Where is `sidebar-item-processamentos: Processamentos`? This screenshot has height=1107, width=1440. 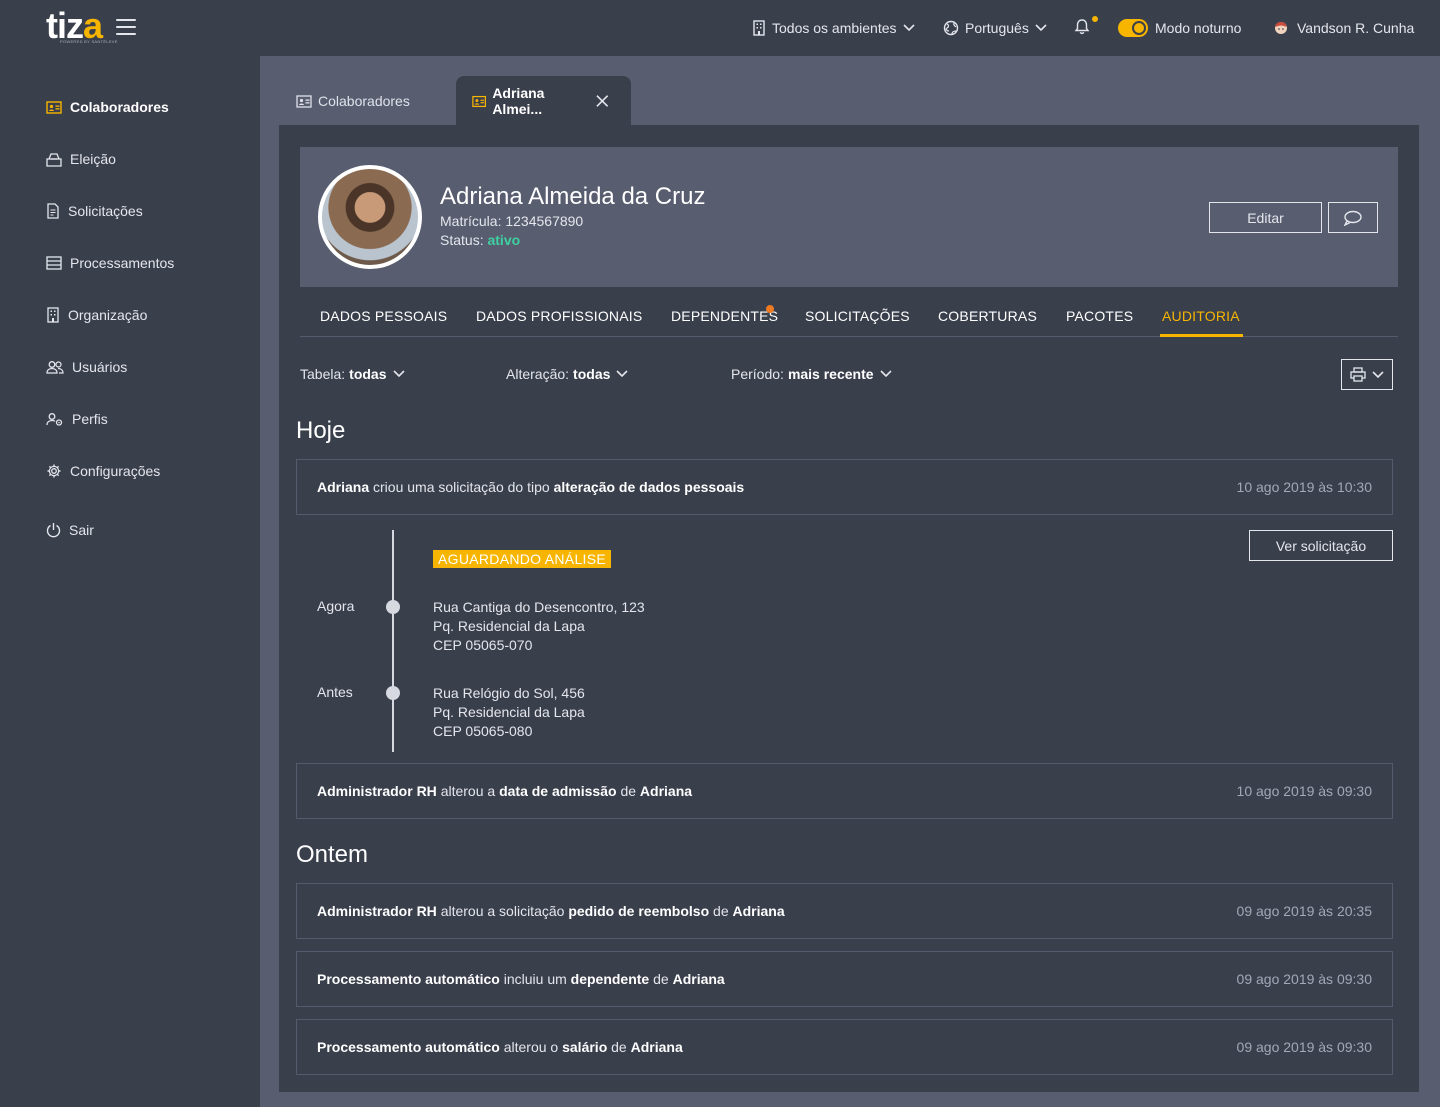 sidebar-item-processamentos: Processamentos is located at coordinates (110, 263).